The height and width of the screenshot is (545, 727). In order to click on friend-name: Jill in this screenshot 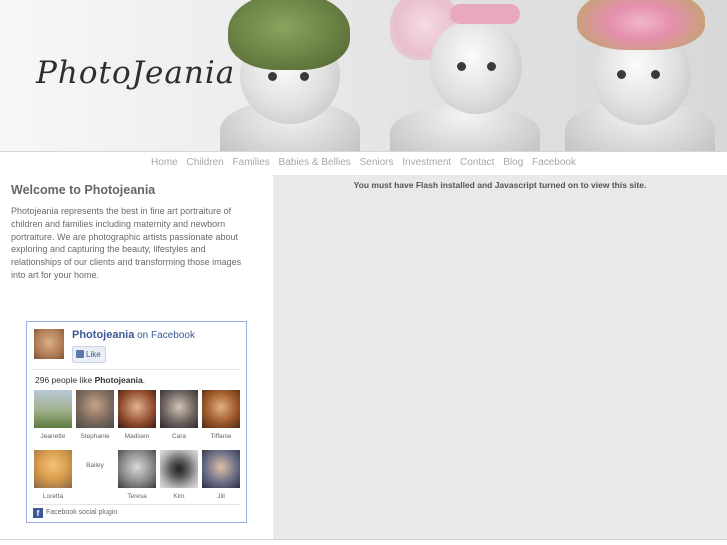, I will do `click(221, 496)`.